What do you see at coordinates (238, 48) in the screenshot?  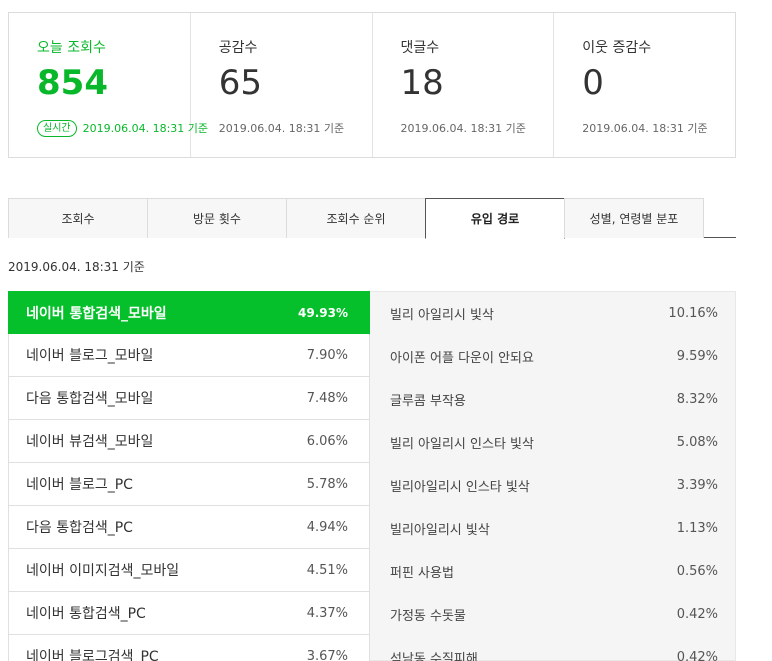 I see `stat-label: 공감수` at bounding box center [238, 48].